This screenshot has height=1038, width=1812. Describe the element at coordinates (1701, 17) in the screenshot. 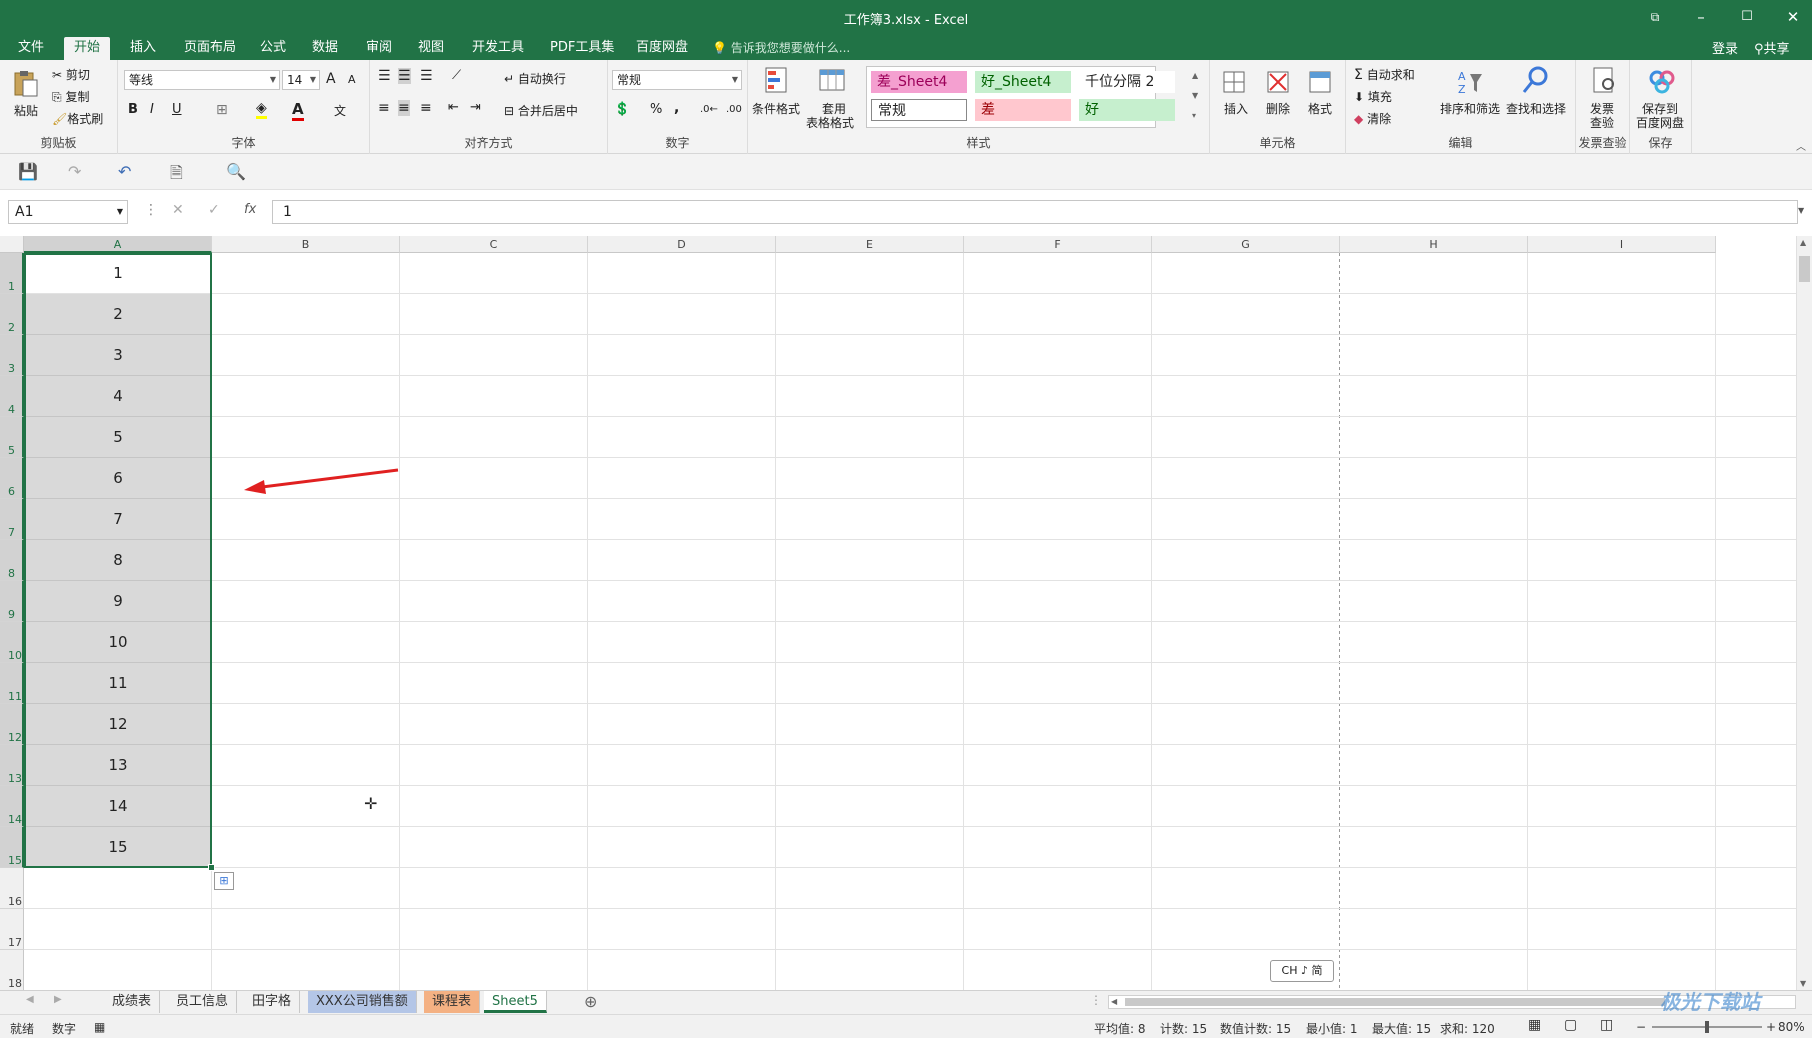

I see `minimize-button: –` at that location.